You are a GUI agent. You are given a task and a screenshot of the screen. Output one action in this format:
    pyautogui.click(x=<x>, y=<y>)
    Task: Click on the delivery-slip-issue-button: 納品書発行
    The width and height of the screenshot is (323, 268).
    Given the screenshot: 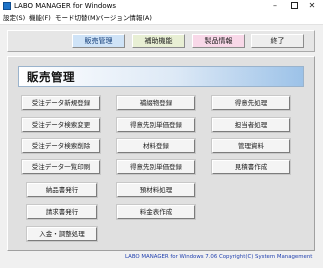 What is the action you would take?
    pyautogui.click(x=62, y=190)
    